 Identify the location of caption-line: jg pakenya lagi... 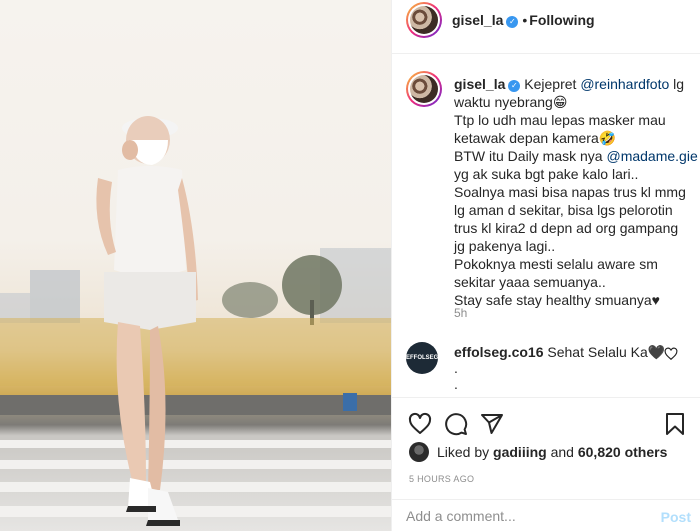
(505, 246).